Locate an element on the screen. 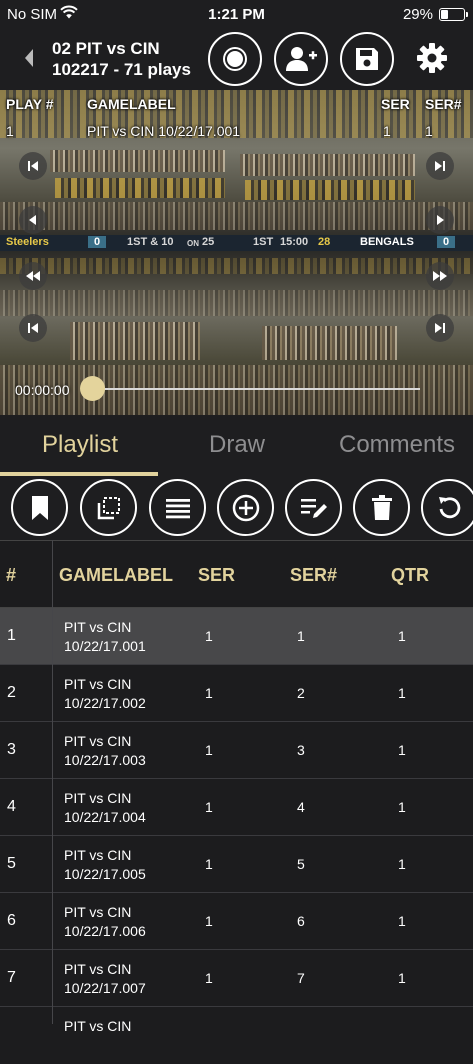 Image resolution: width=473 pixels, height=1064 pixels. crop-button is located at coordinates (108, 507).